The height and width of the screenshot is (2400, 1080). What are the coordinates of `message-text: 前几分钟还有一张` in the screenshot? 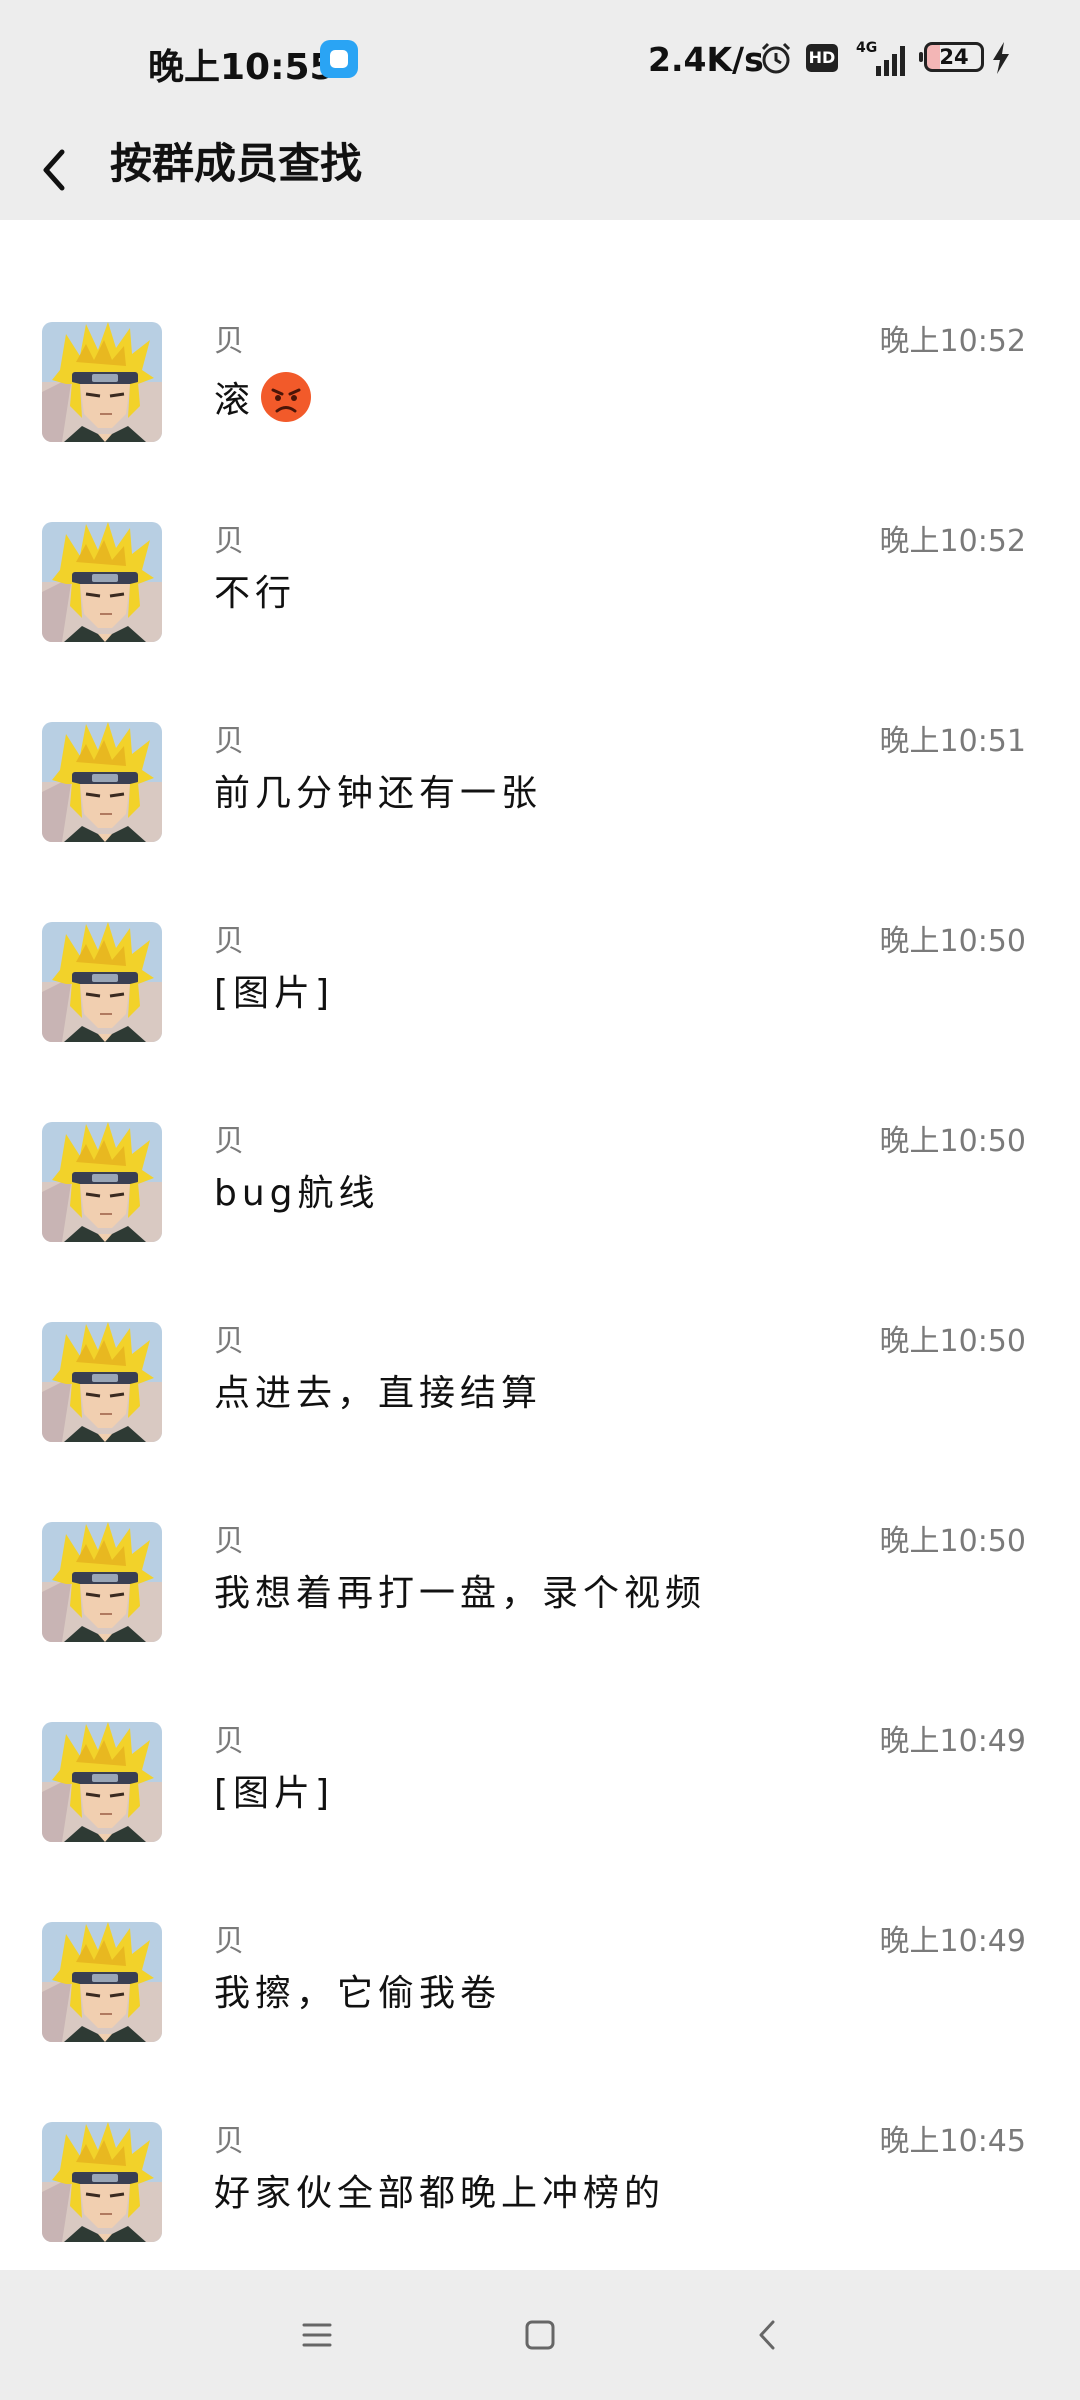 It's located at (378, 793).